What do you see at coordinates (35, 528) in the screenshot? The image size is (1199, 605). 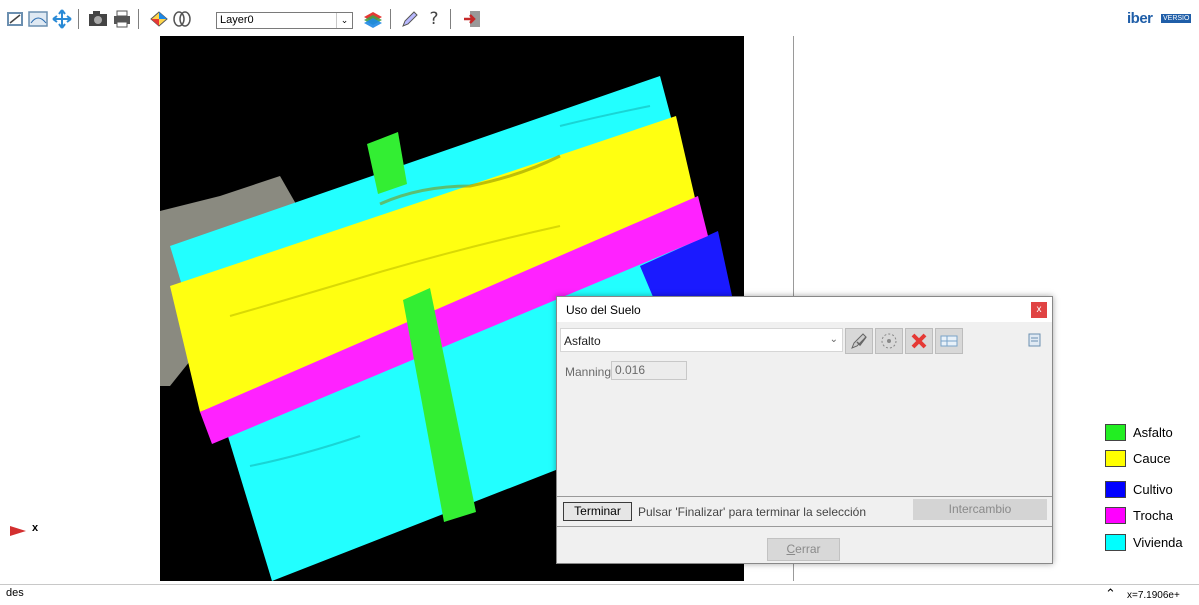 I see `axis-label: x` at bounding box center [35, 528].